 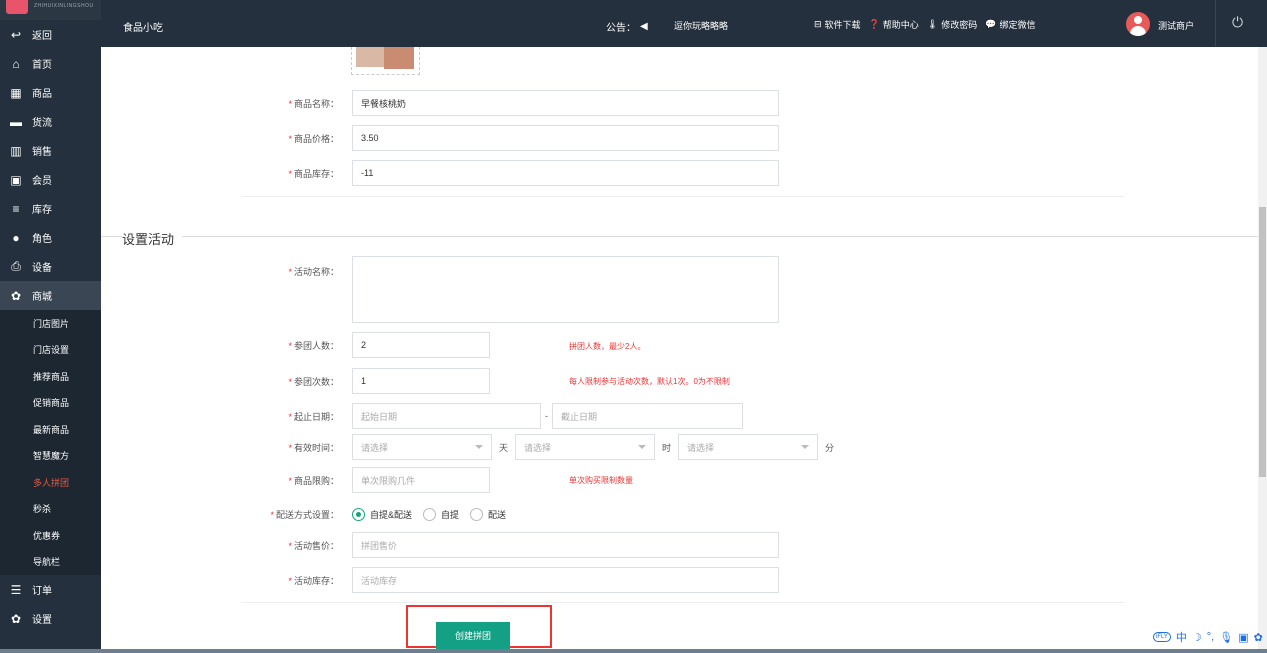 What do you see at coordinates (16, 150) in the screenshot?
I see `bar-chart-icon: ▥` at bounding box center [16, 150].